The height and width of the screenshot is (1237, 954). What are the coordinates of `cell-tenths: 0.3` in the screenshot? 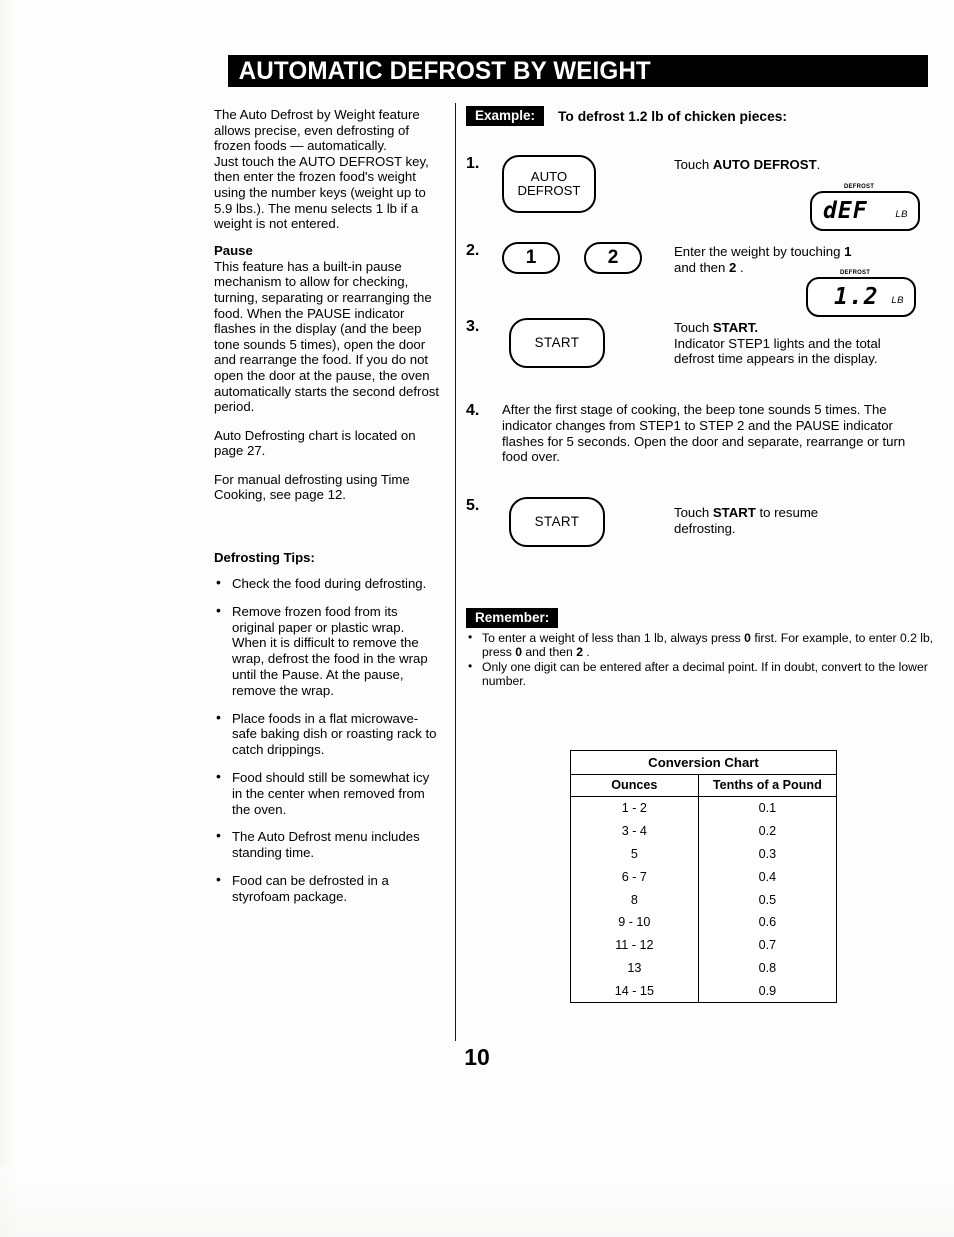 It's located at (767, 853).